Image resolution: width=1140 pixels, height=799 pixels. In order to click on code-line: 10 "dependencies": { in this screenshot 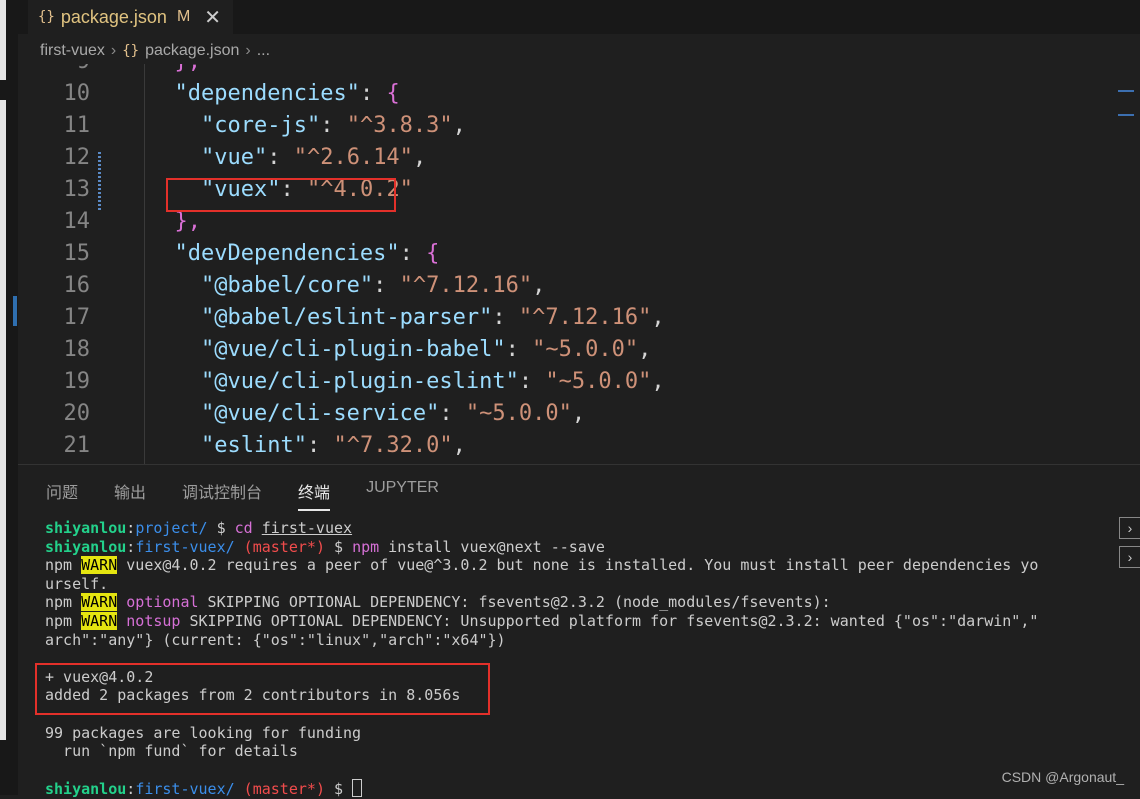, I will do `click(579, 94)`.